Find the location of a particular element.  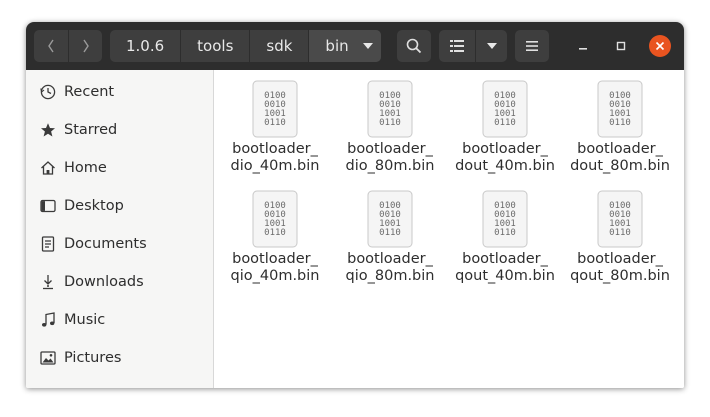

sidebar-item-music: Music is located at coordinates (120, 320).